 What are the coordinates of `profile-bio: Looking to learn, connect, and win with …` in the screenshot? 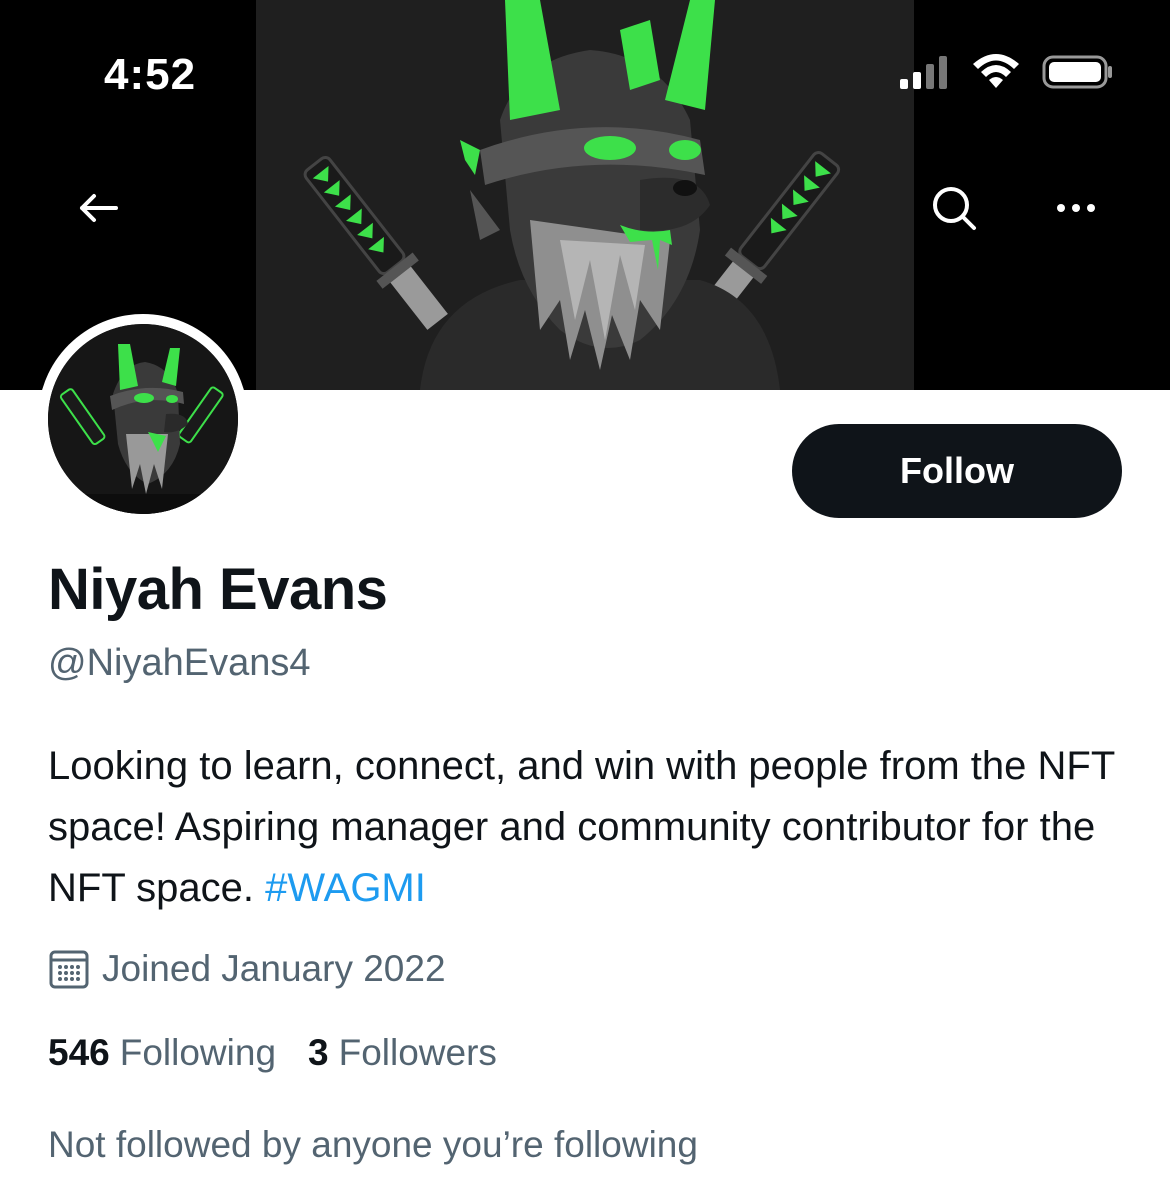 It's located at (588, 827).